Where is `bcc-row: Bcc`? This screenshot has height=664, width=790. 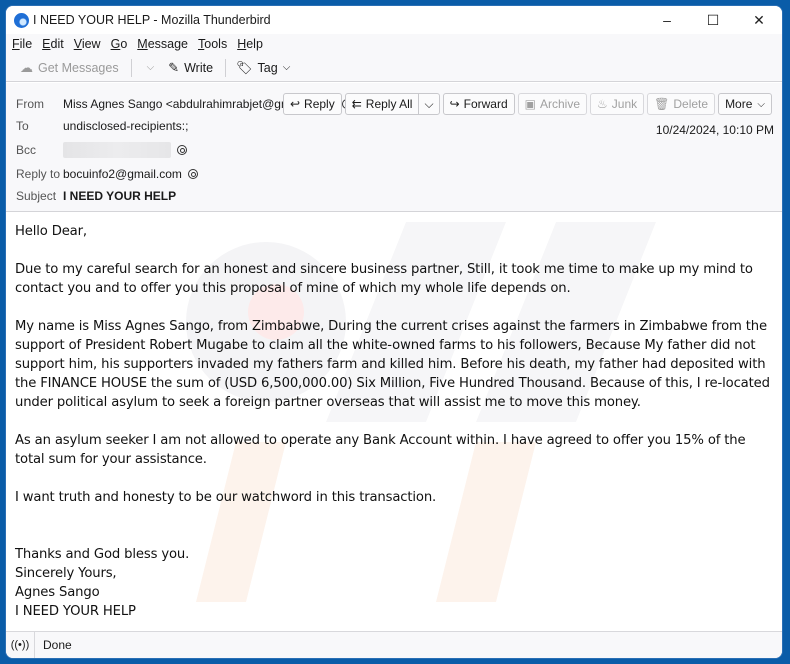 bcc-row: Bcc is located at coordinates (96, 150).